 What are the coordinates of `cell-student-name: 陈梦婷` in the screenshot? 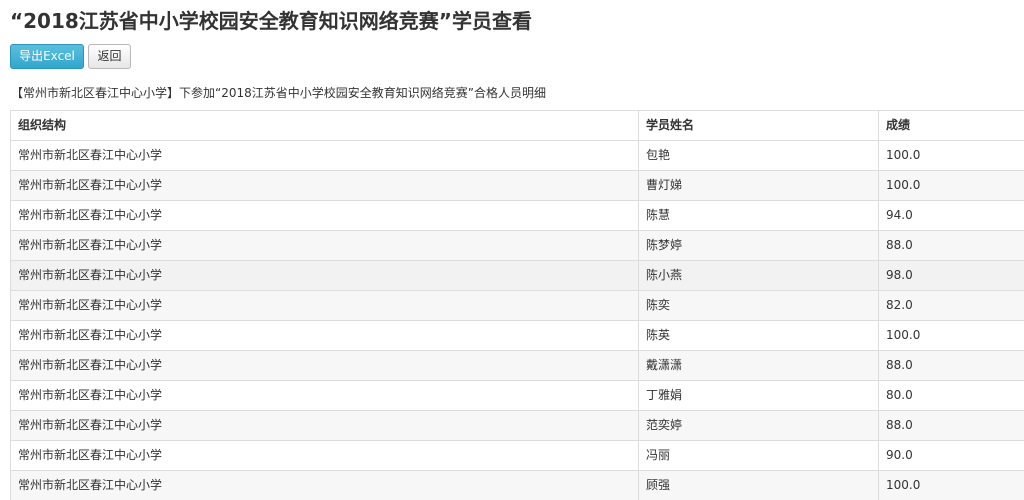 It's located at (759, 245).